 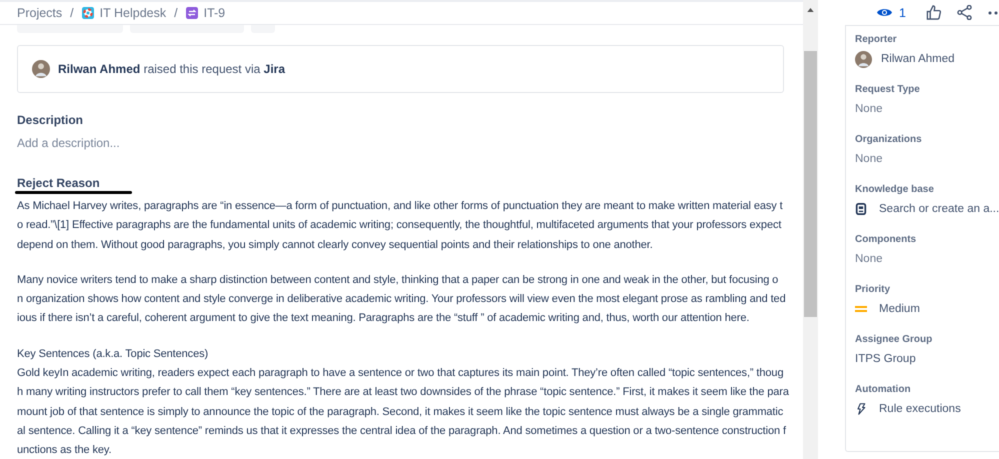 What do you see at coordinates (884, 12) in the screenshot?
I see `eye-icon` at bounding box center [884, 12].